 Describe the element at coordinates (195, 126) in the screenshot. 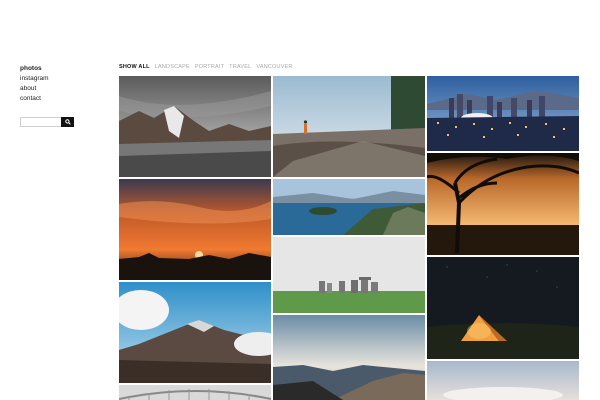

I see `photo-glacier-lake` at that location.